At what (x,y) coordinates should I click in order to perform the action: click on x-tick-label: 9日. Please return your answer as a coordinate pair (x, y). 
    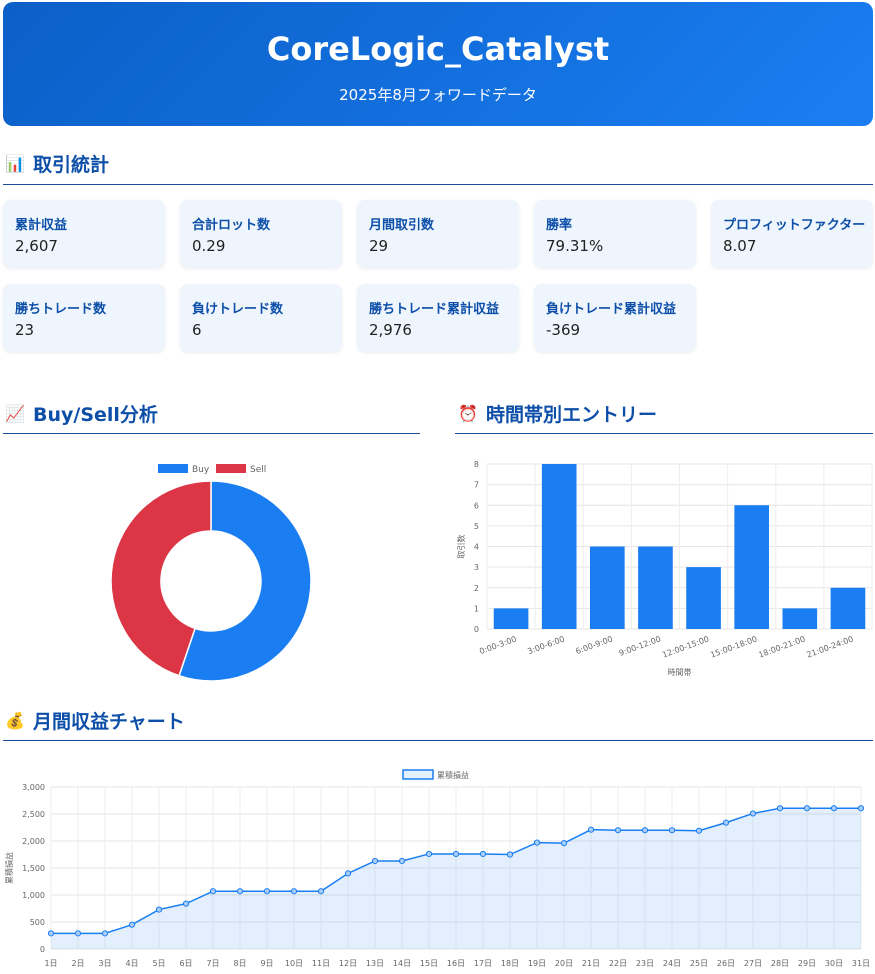
    Looking at the image, I should click on (266, 963).